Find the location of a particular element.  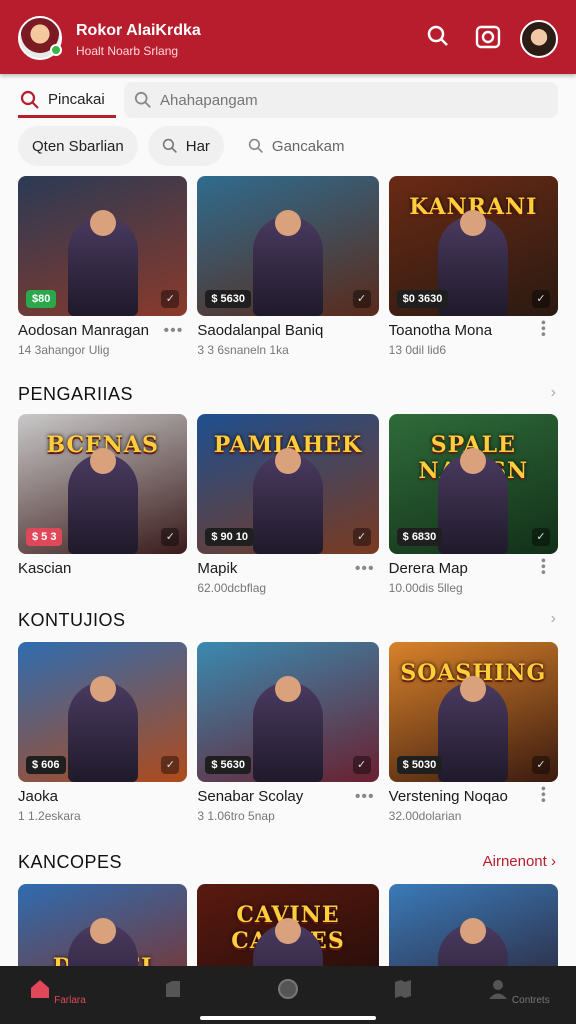

library-icon is located at coordinates (172, 989).